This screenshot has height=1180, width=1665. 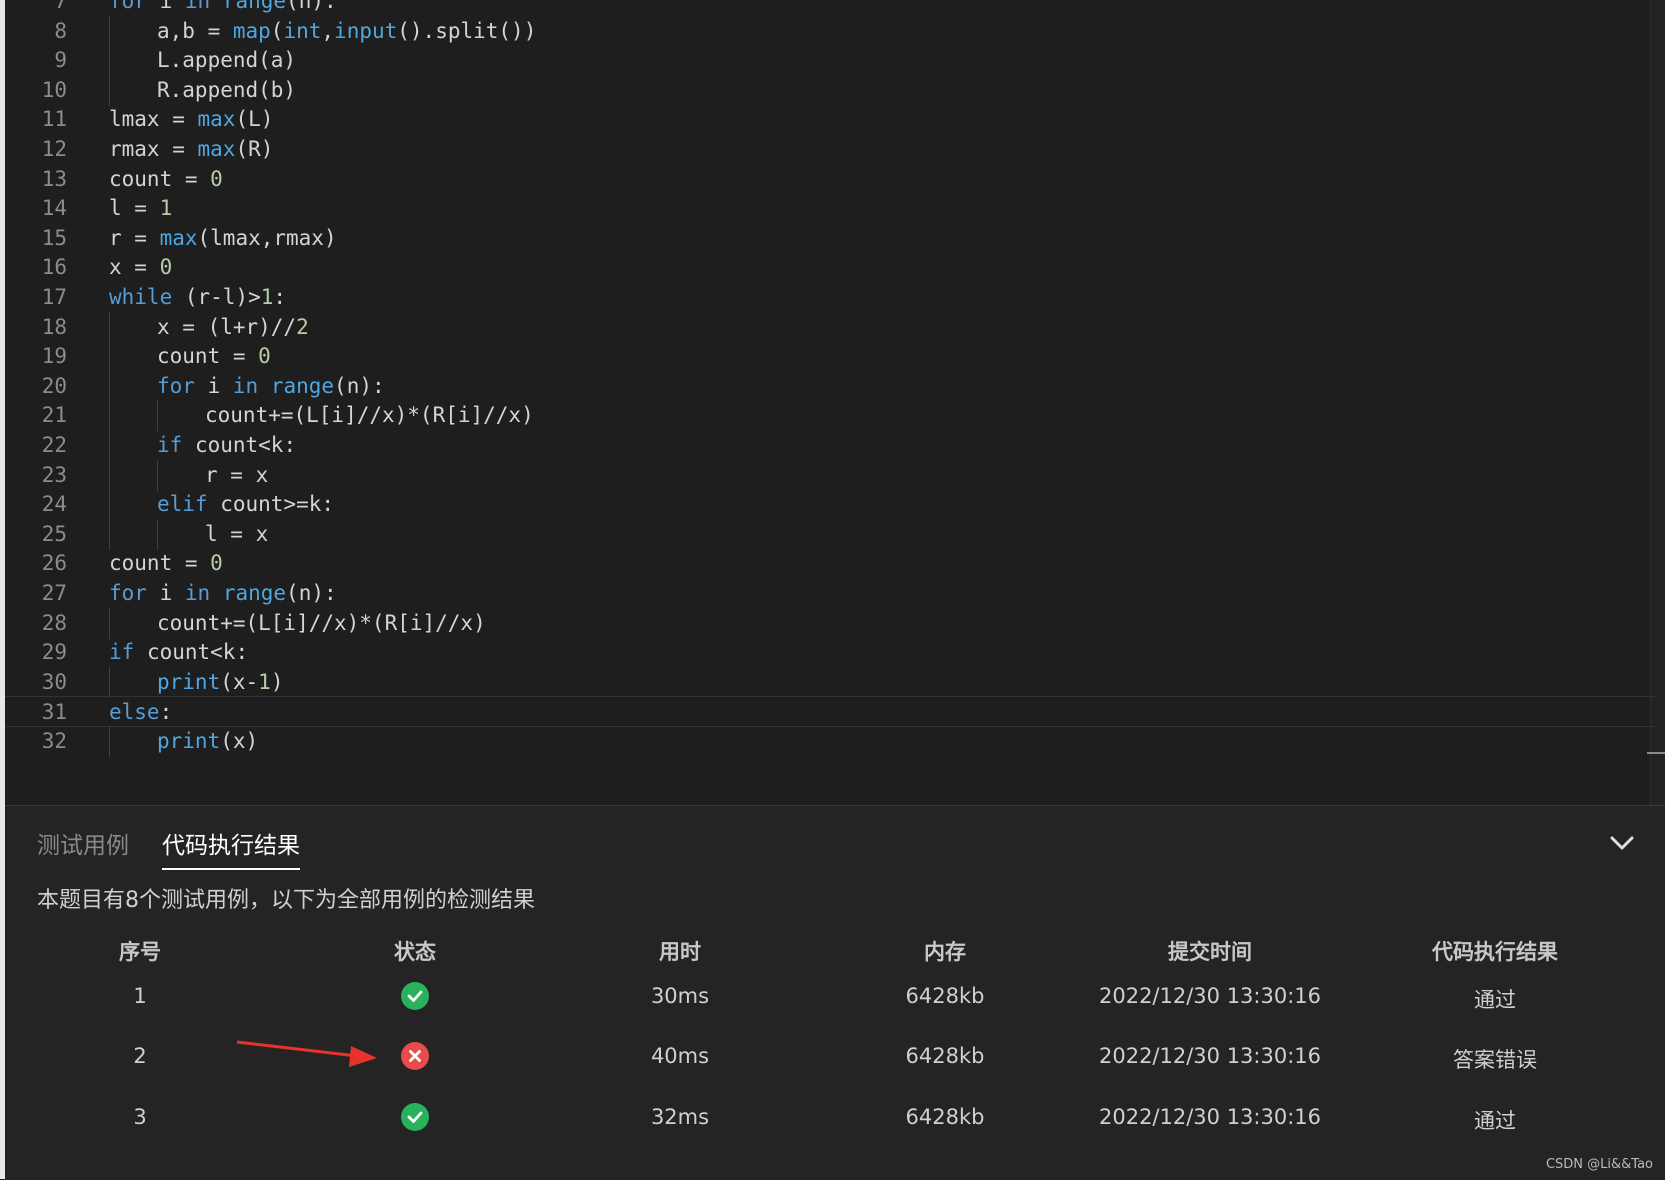 What do you see at coordinates (1656, 753) in the screenshot?
I see `scroll-position-marker` at bounding box center [1656, 753].